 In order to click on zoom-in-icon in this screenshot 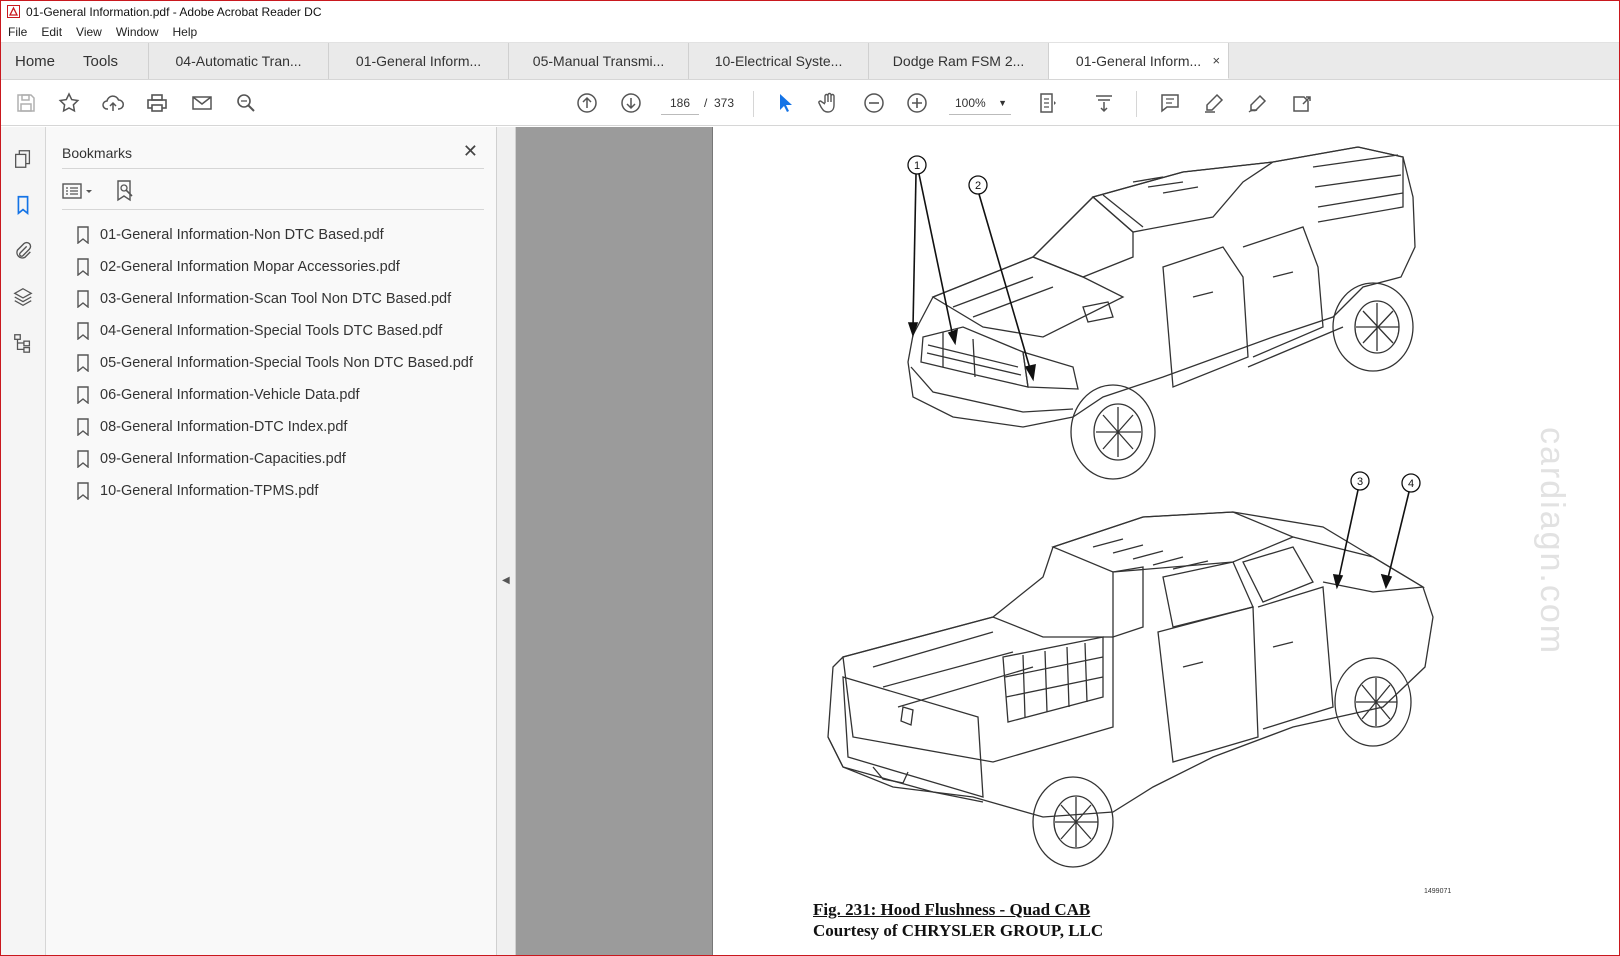, I will do `click(917, 103)`.